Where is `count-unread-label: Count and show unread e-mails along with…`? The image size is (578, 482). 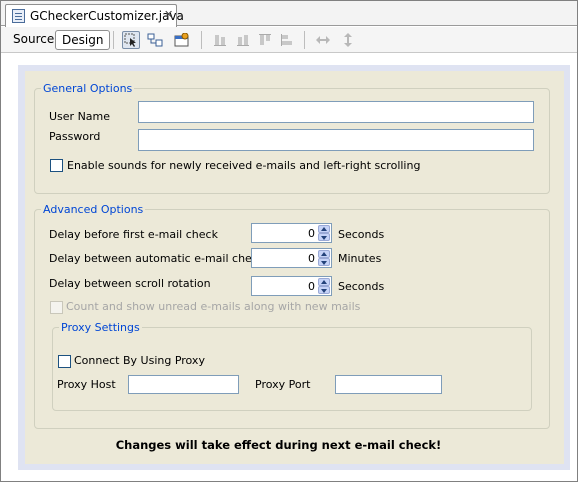
count-unread-label: Count and show unread e-mails along with… is located at coordinates (213, 306).